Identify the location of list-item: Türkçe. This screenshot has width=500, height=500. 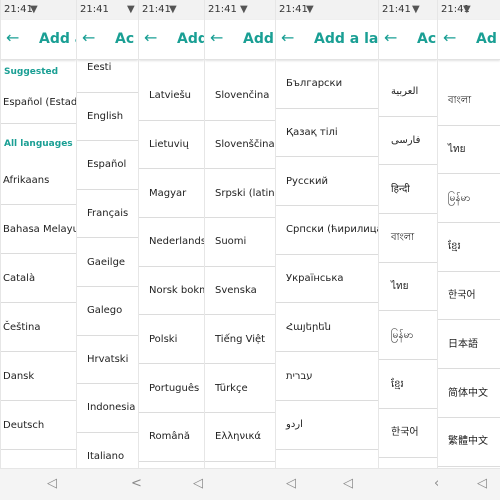
(240, 388).